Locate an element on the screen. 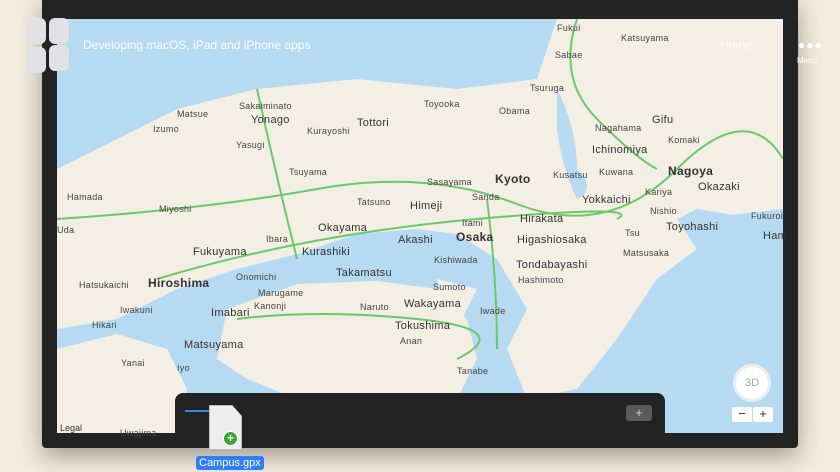 The height and width of the screenshot is (472, 840). map-city-label: Ichinomiya is located at coordinates (620, 150).